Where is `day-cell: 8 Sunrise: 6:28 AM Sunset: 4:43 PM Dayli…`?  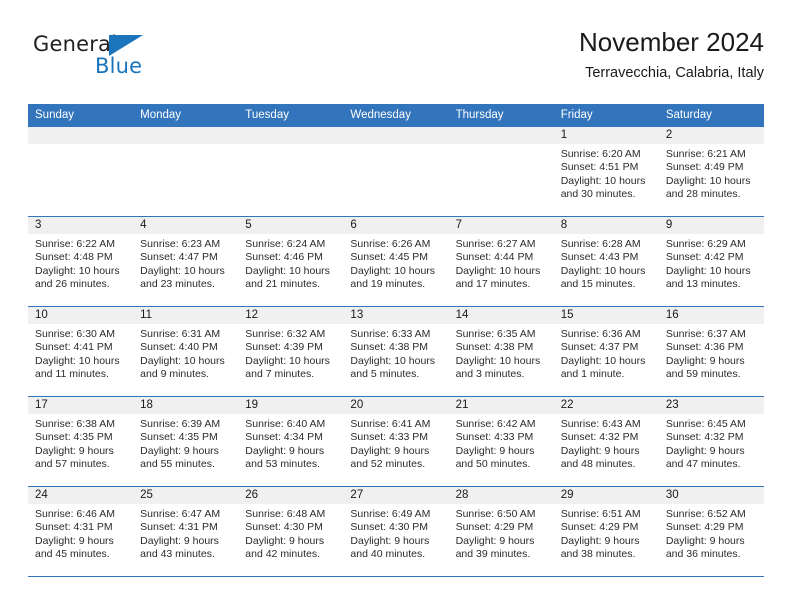 day-cell: 8 Sunrise: 6:28 AM Sunset: 4:43 PM Dayli… is located at coordinates (606, 261).